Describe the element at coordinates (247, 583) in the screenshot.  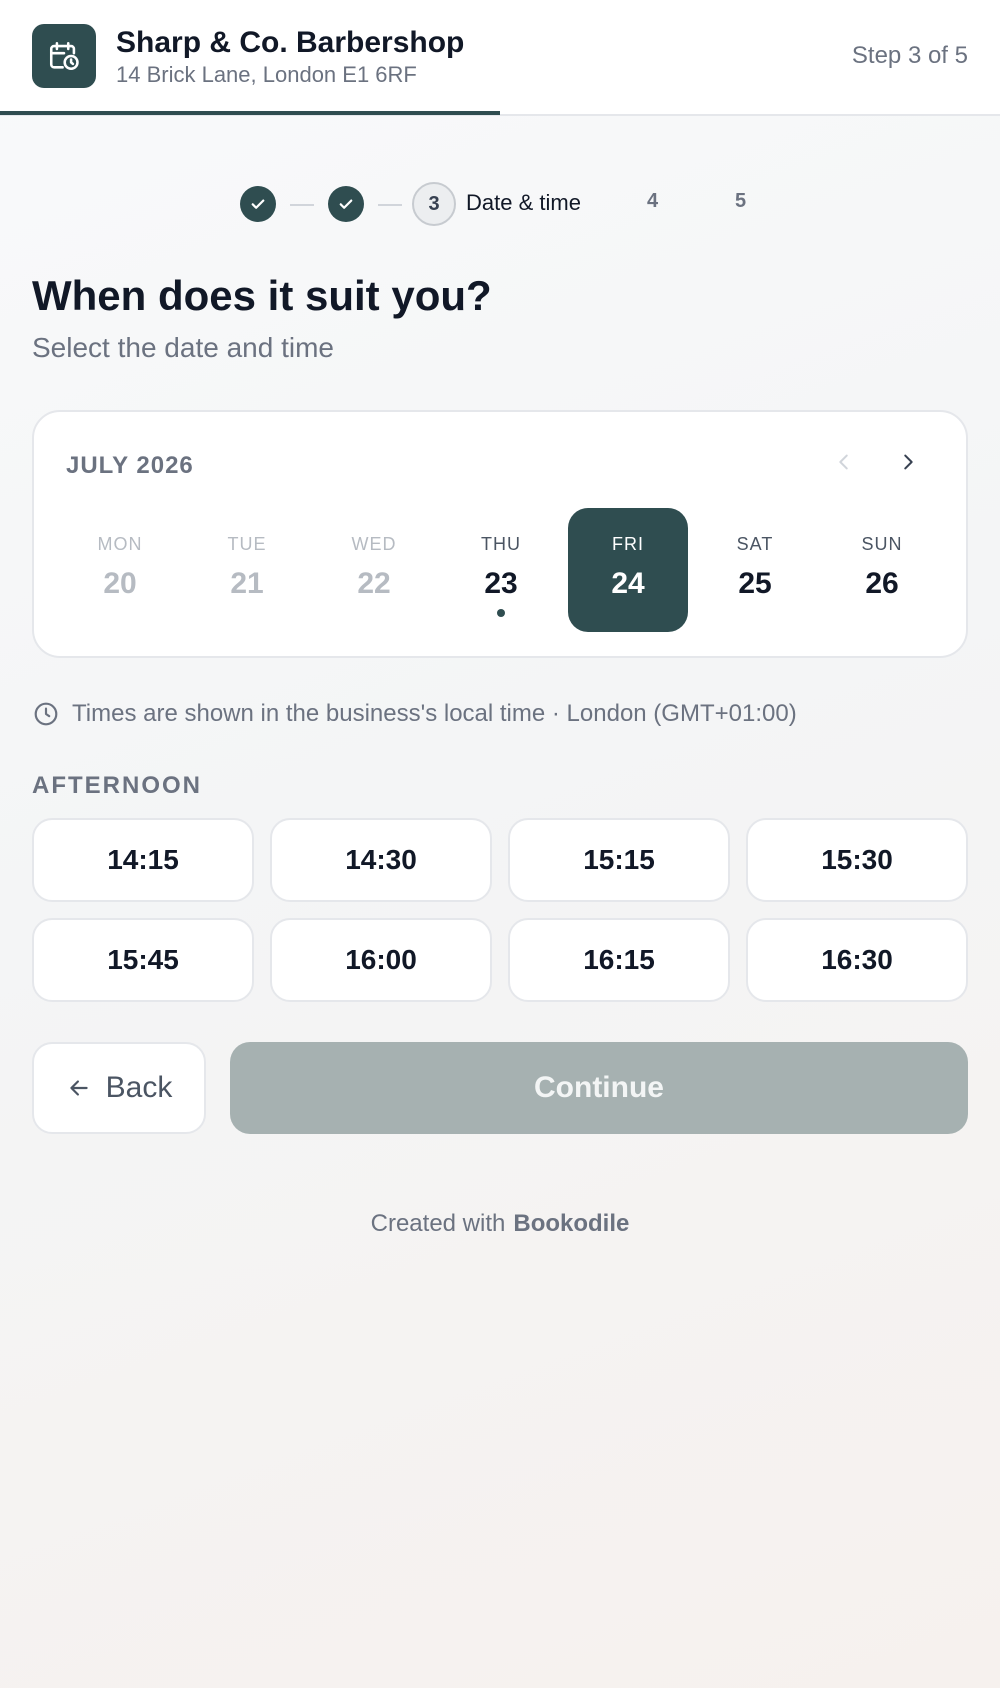
I see `day-date: 21` at that location.